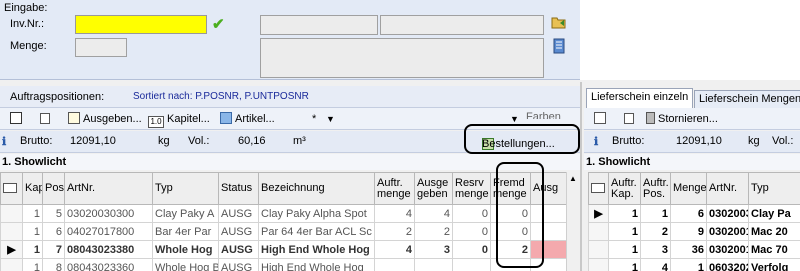 The height and width of the screenshot is (271, 800). Describe the element at coordinates (581, 176) in the screenshot. I see `pane-splitter` at that location.